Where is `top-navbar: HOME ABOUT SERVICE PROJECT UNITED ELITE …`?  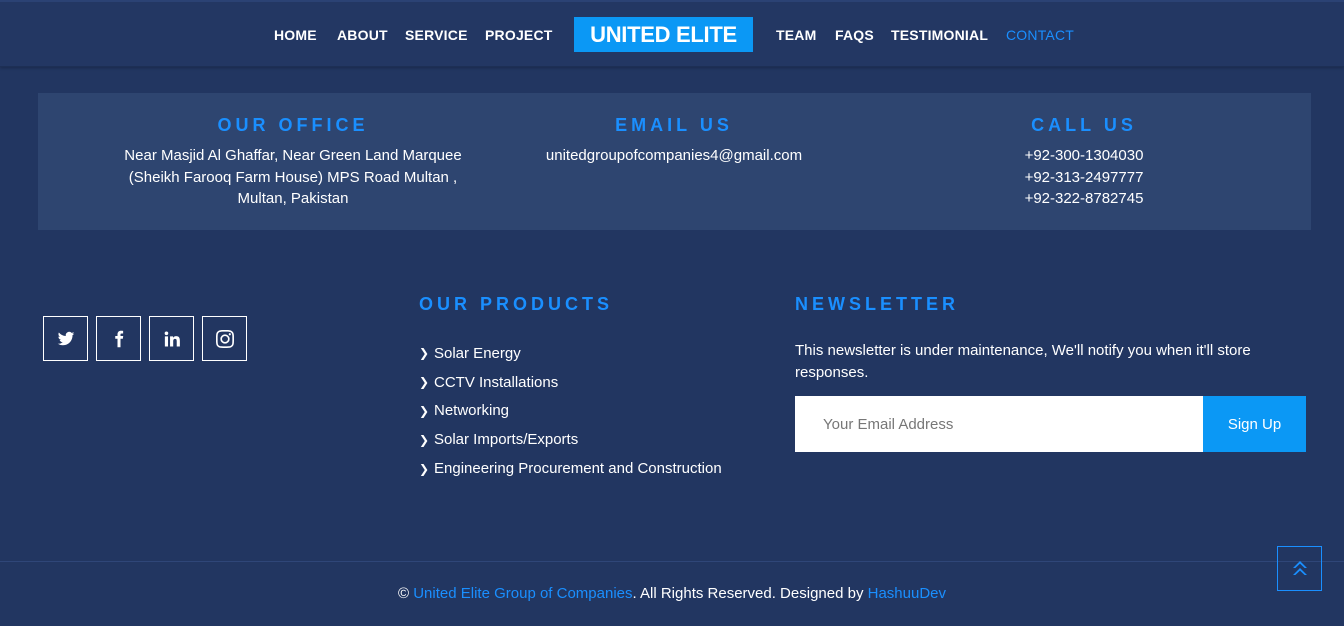 top-navbar: HOME ABOUT SERVICE PROJECT UNITED ELITE … is located at coordinates (672, 33).